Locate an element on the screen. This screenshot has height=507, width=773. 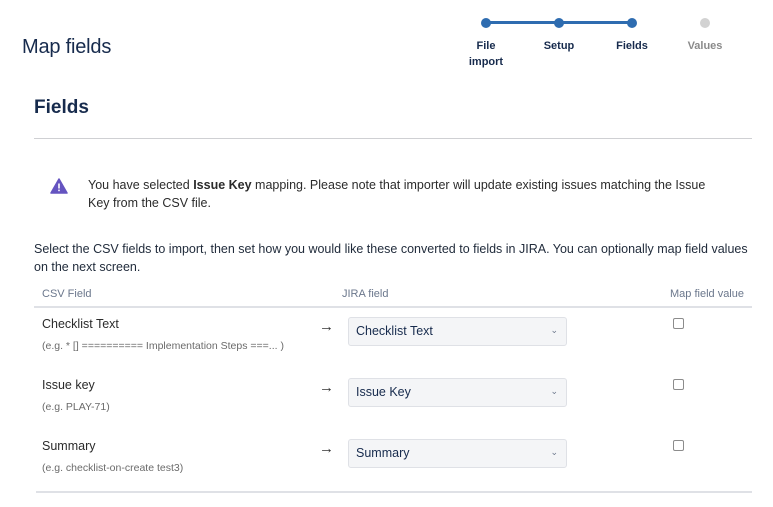
step-dot-file-import is located at coordinates (486, 23).